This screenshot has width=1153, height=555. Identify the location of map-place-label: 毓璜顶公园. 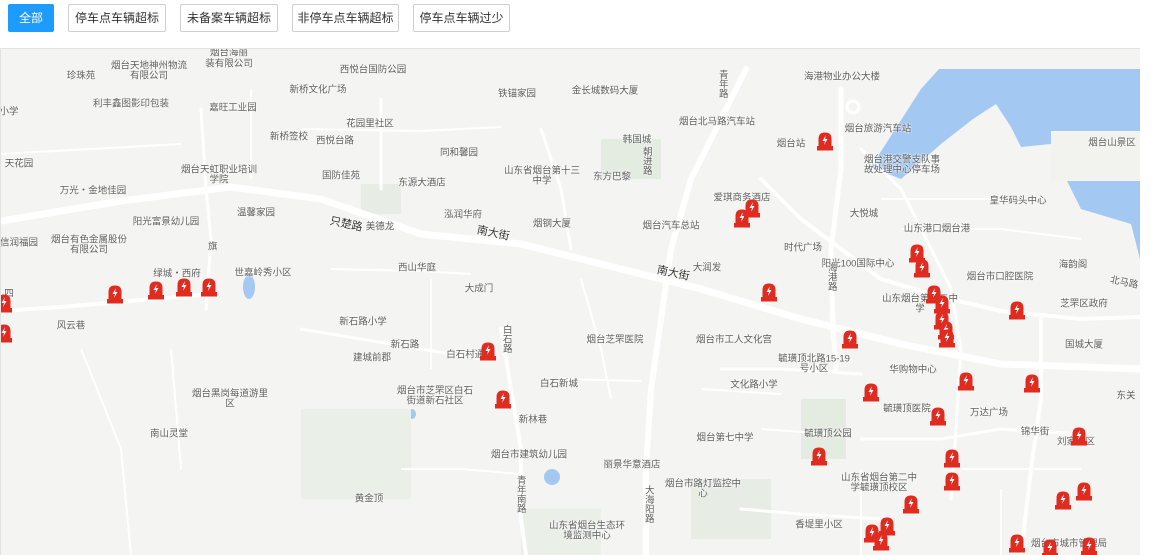
(828, 434).